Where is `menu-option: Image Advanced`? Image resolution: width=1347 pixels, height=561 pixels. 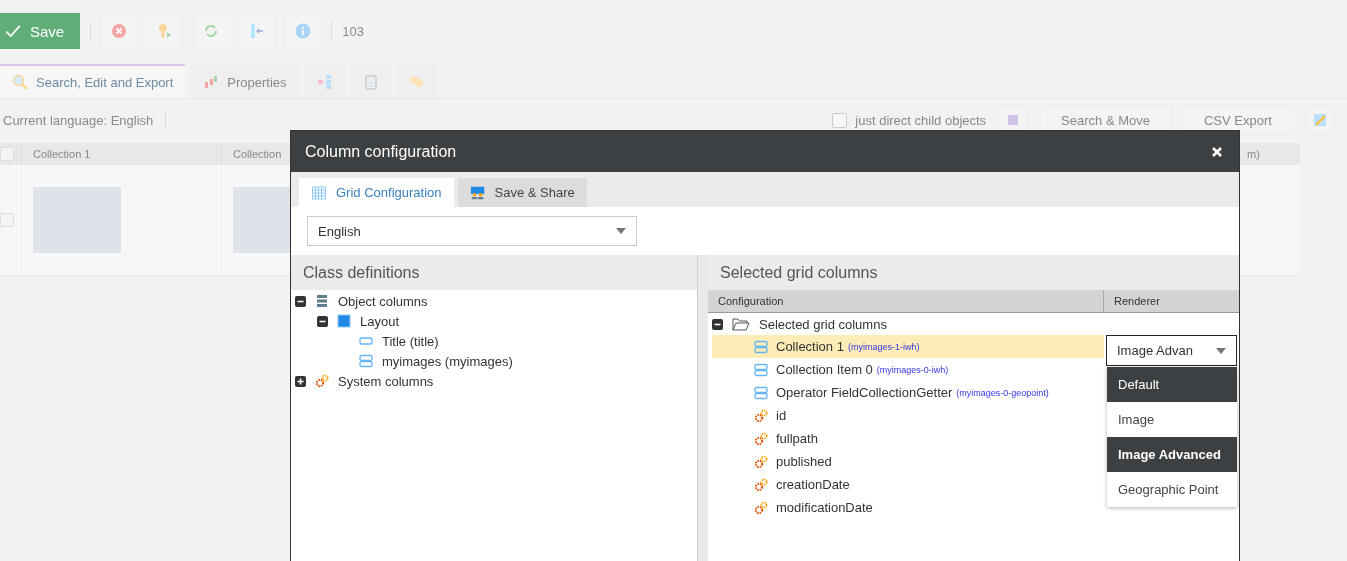 menu-option: Image Advanced is located at coordinates (1172, 454).